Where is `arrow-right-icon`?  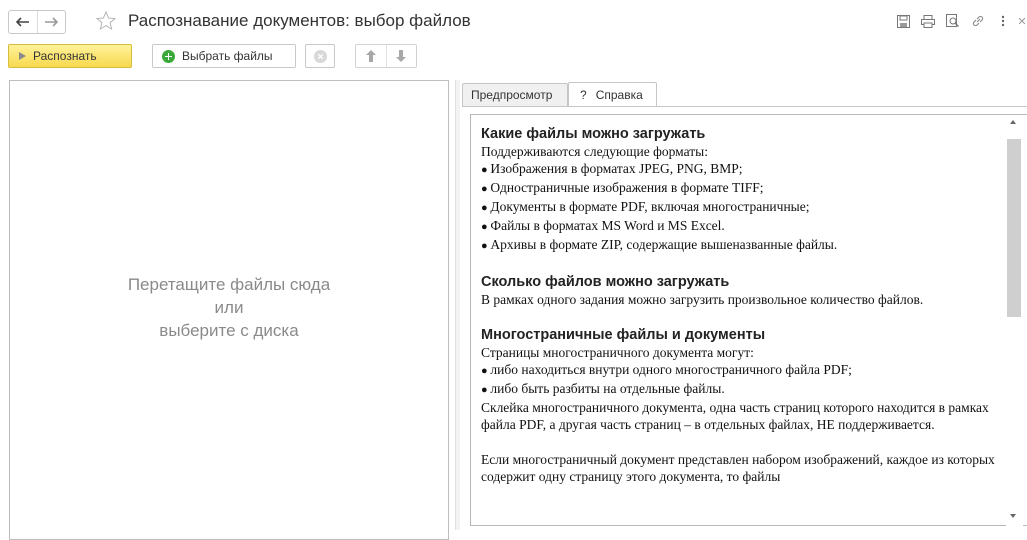
arrow-right-icon is located at coordinates (52, 22).